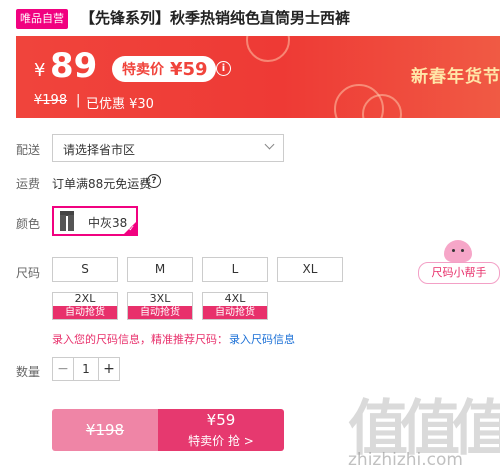  What do you see at coordinates (108, 369) in the screenshot?
I see `increase-button: +` at bounding box center [108, 369].